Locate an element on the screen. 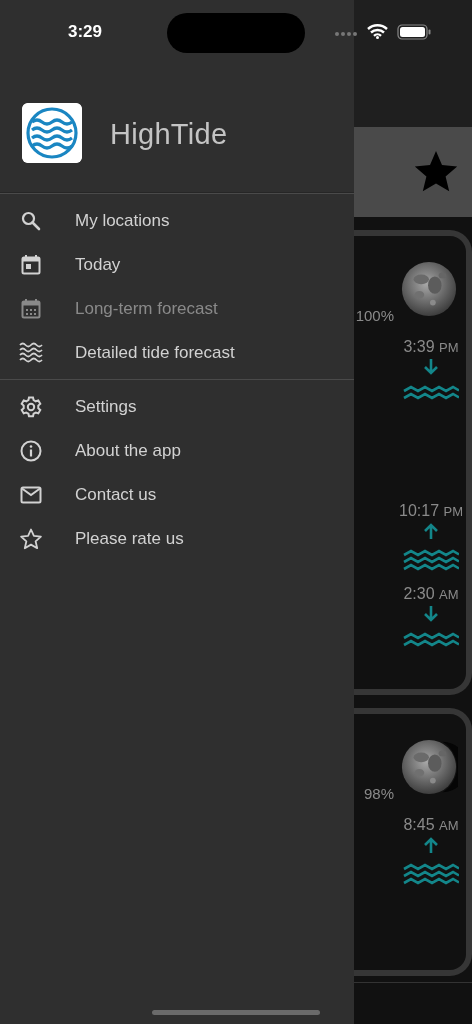 The width and height of the screenshot is (472, 1024). menu-item: Settings is located at coordinates (177, 407).